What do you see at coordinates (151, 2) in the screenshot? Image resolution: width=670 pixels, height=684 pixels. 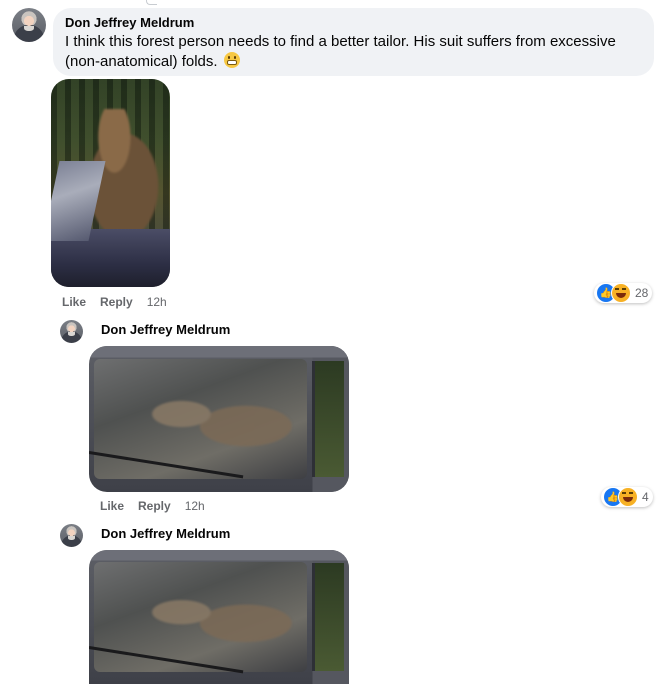 I see `thread-connector-line` at bounding box center [151, 2].